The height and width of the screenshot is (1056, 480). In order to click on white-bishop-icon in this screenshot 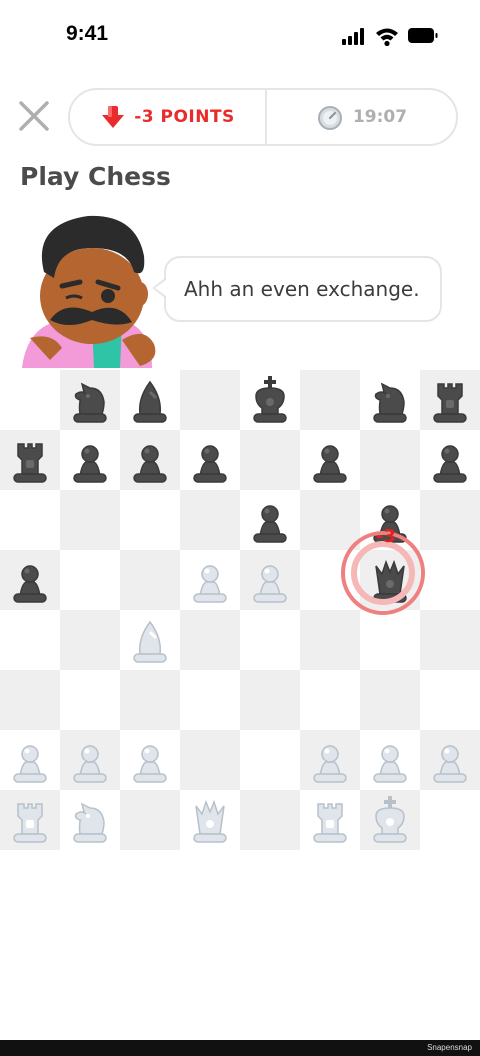, I will do `click(150, 640)`.